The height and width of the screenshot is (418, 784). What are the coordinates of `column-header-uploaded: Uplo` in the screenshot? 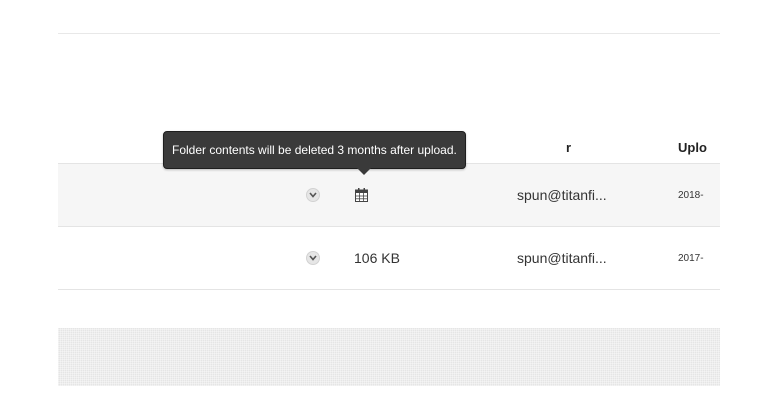 It's located at (692, 147).